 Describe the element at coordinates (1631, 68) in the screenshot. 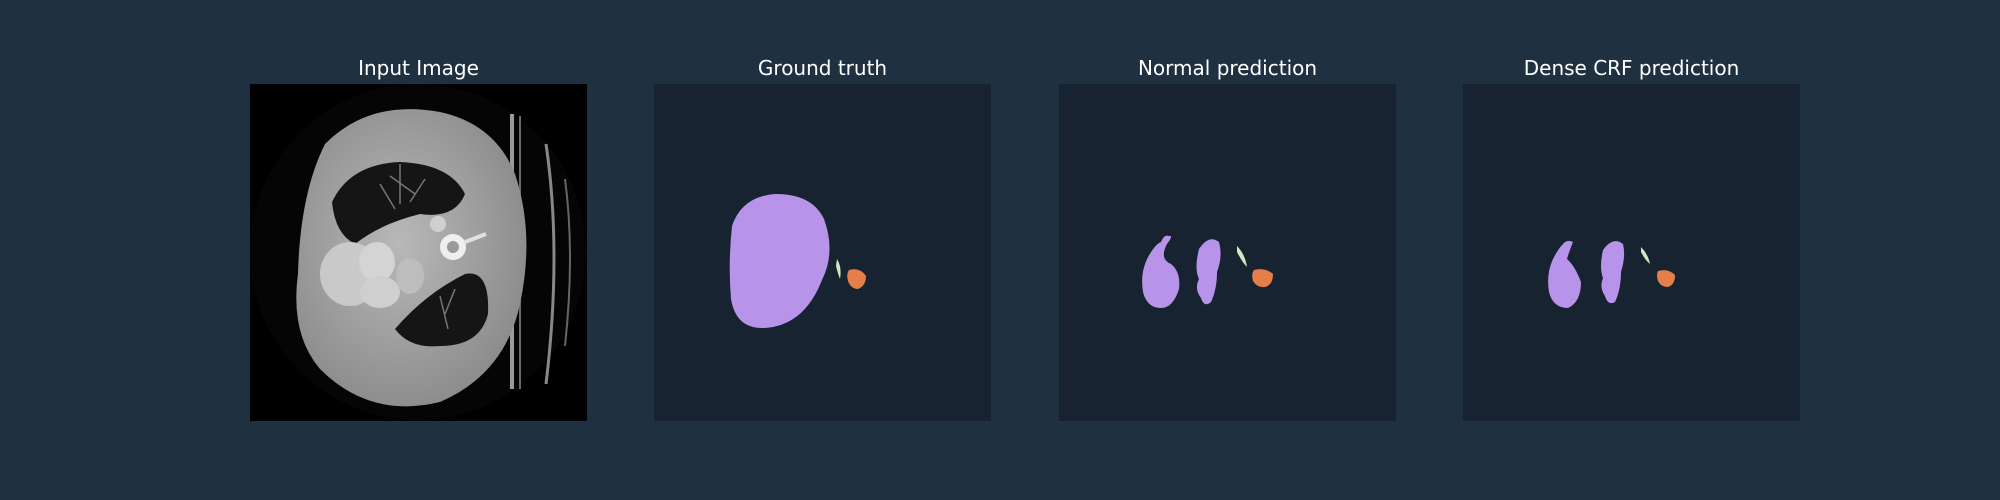

I see `panel-title: Dense CRF prediction` at that location.